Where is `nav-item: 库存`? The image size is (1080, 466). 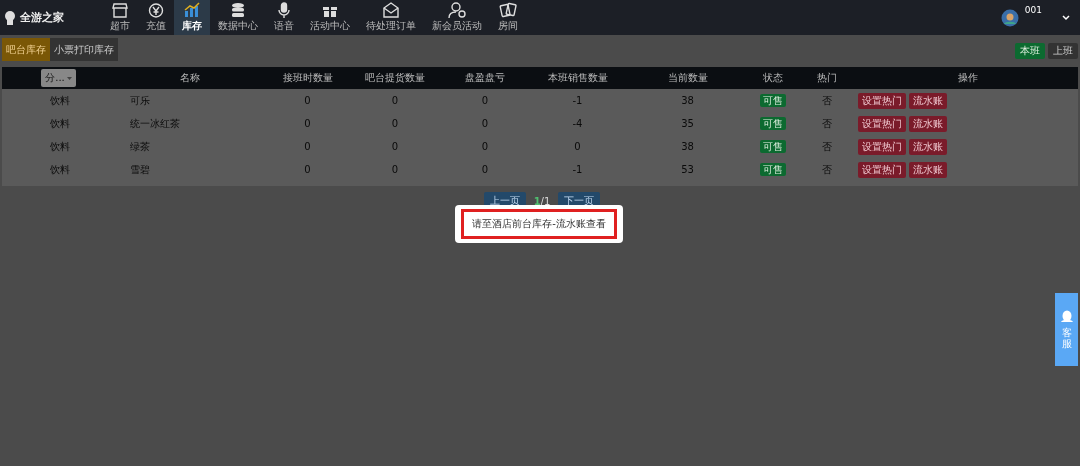 nav-item: 库存 is located at coordinates (192, 17).